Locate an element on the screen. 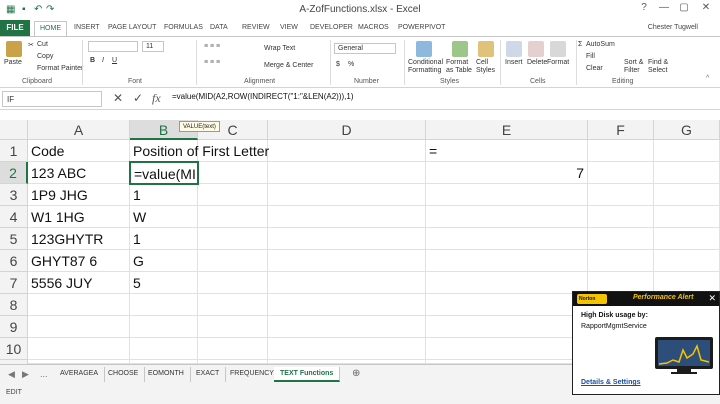 This screenshot has height=404, width=720. sheet-tab-exact: EXACT is located at coordinates (208, 374).